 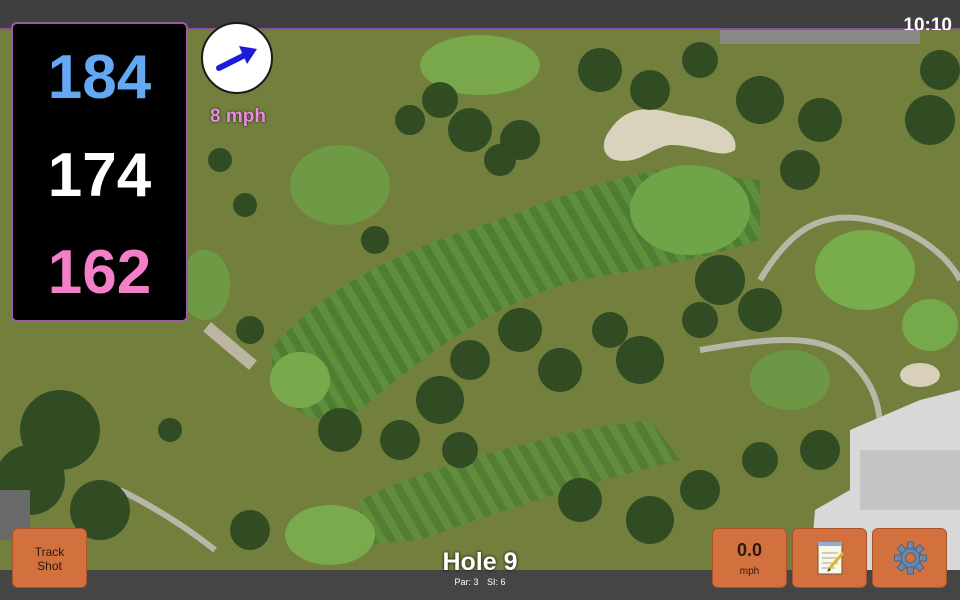 I want to click on speed-value: 0.0, so click(x=749, y=550).